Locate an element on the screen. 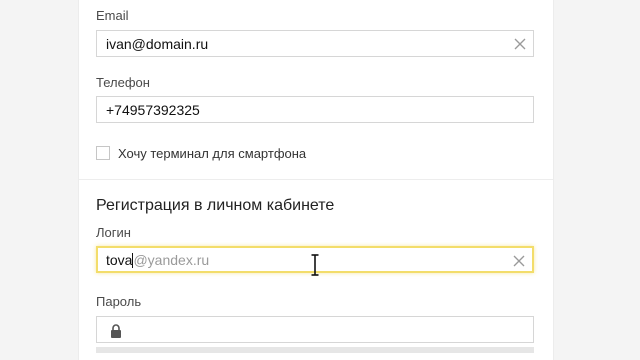 This screenshot has width=640, height=360. login-value: tova@yandex.ru is located at coordinates (157, 260).